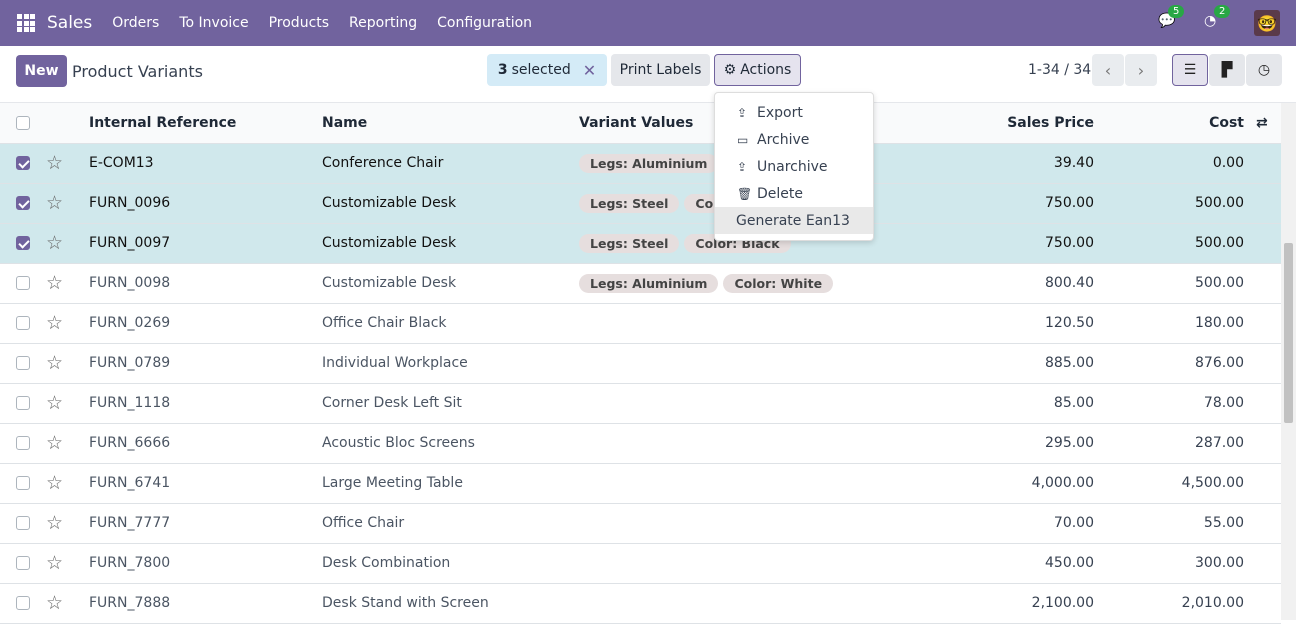 The height and width of the screenshot is (624, 1296). Describe the element at coordinates (1108, 70) in the screenshot. I see `pager-prev-button: ‹` at that location.